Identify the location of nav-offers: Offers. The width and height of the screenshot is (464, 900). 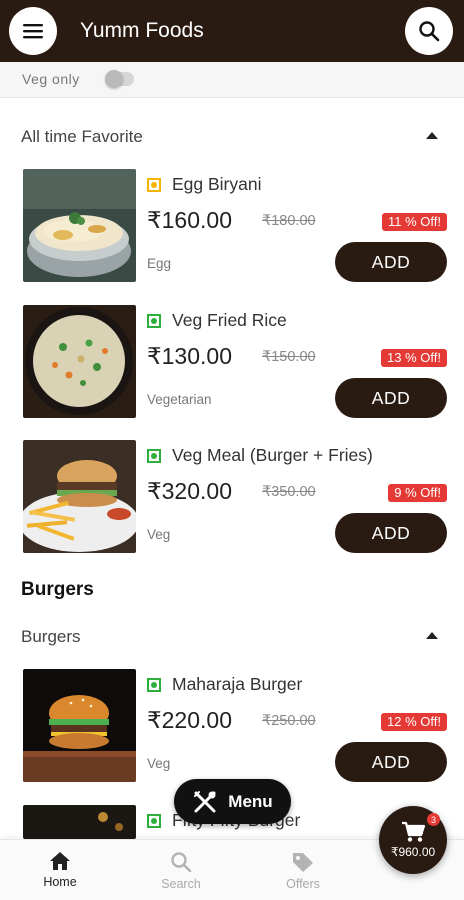
(303, 871).